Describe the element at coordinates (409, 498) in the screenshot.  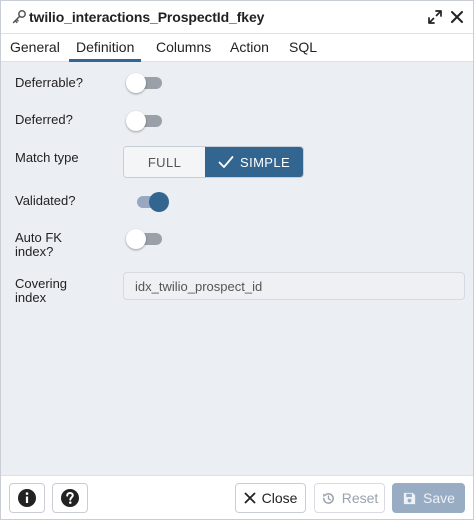
I see `save-icon` at that location.